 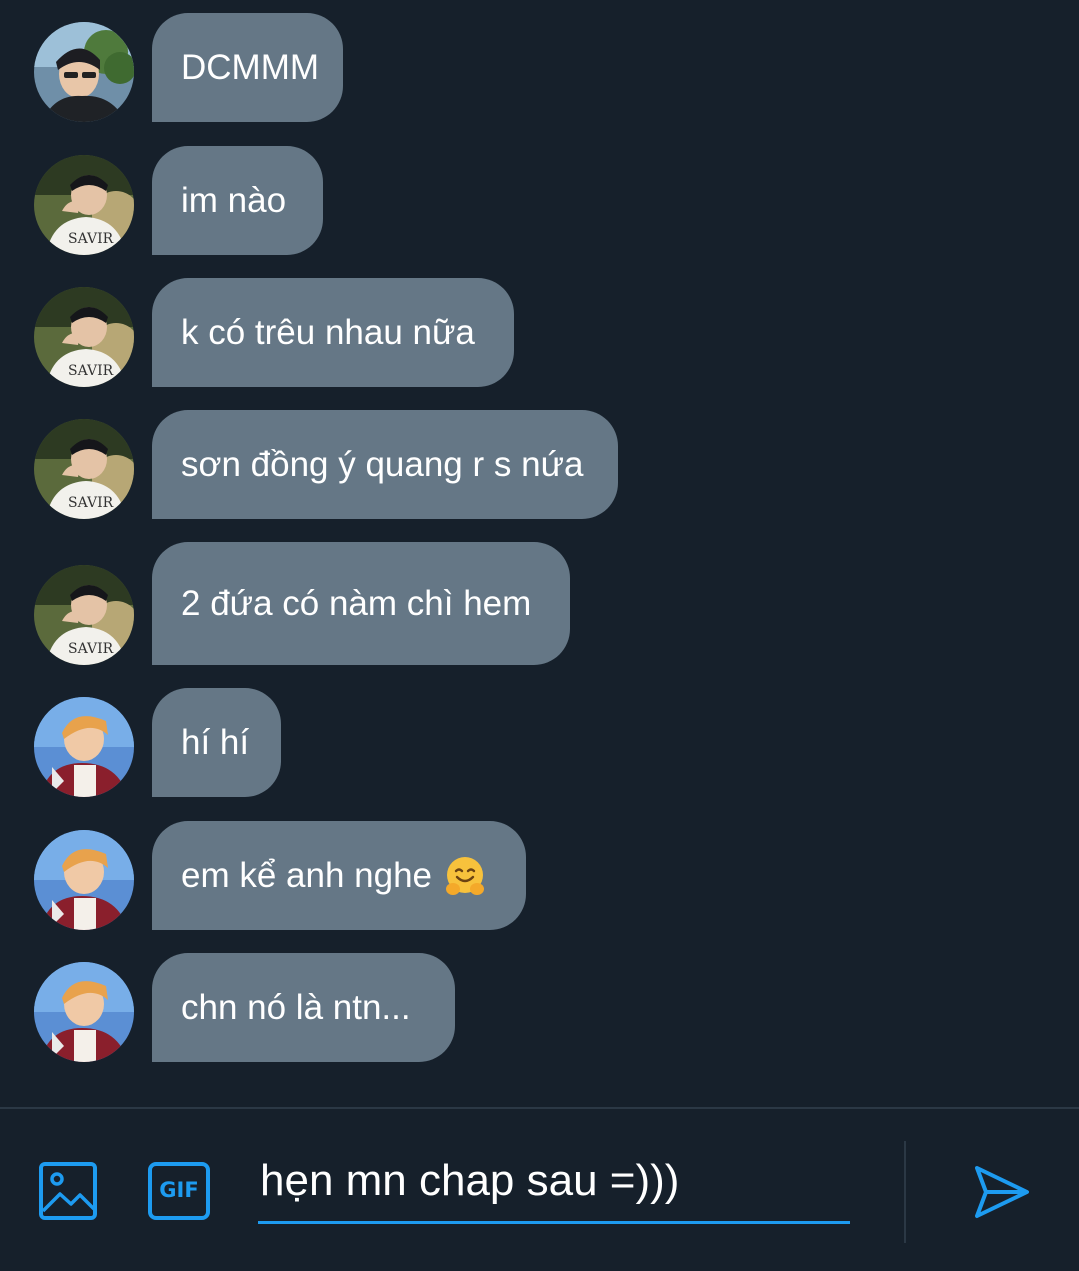 I want to click on message-text: im nào, so click(x=234, y=200).